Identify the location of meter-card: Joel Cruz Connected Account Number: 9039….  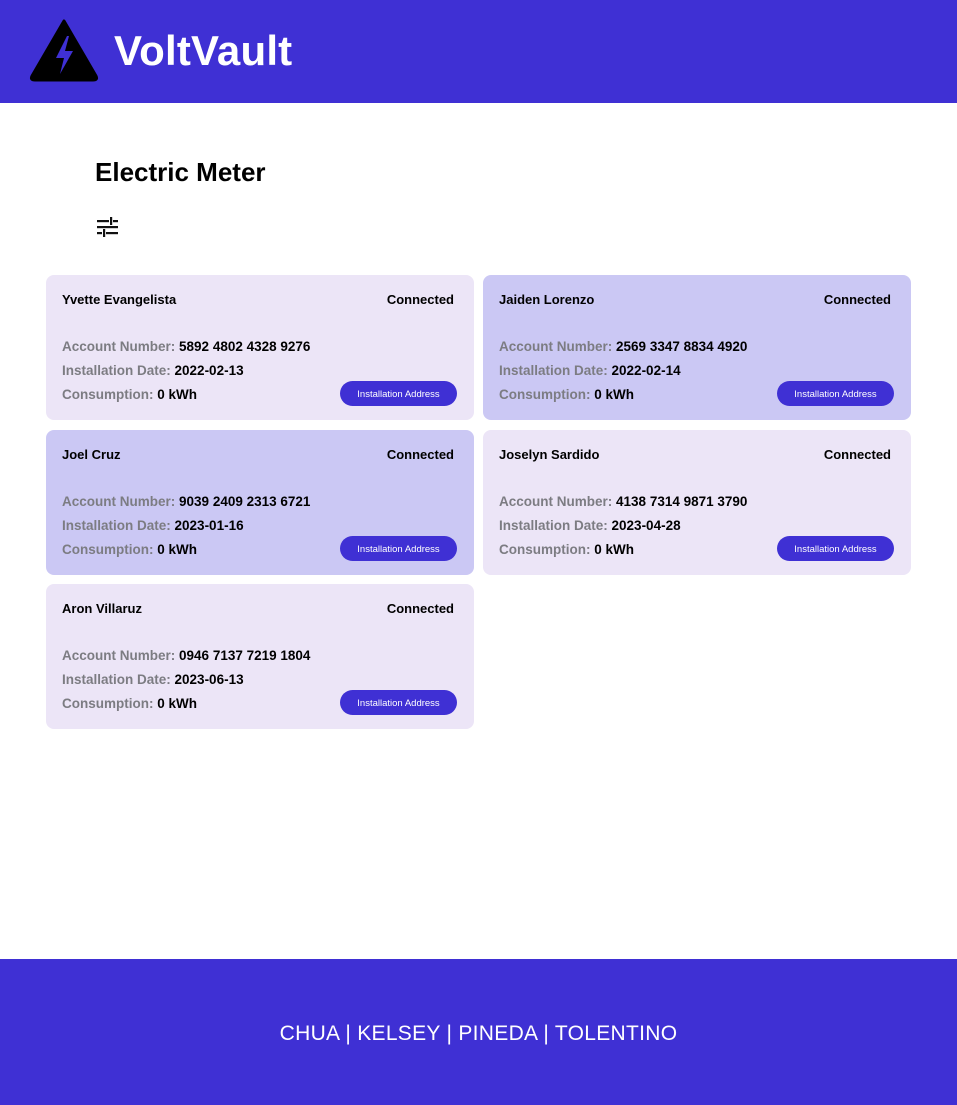
(260, 502).